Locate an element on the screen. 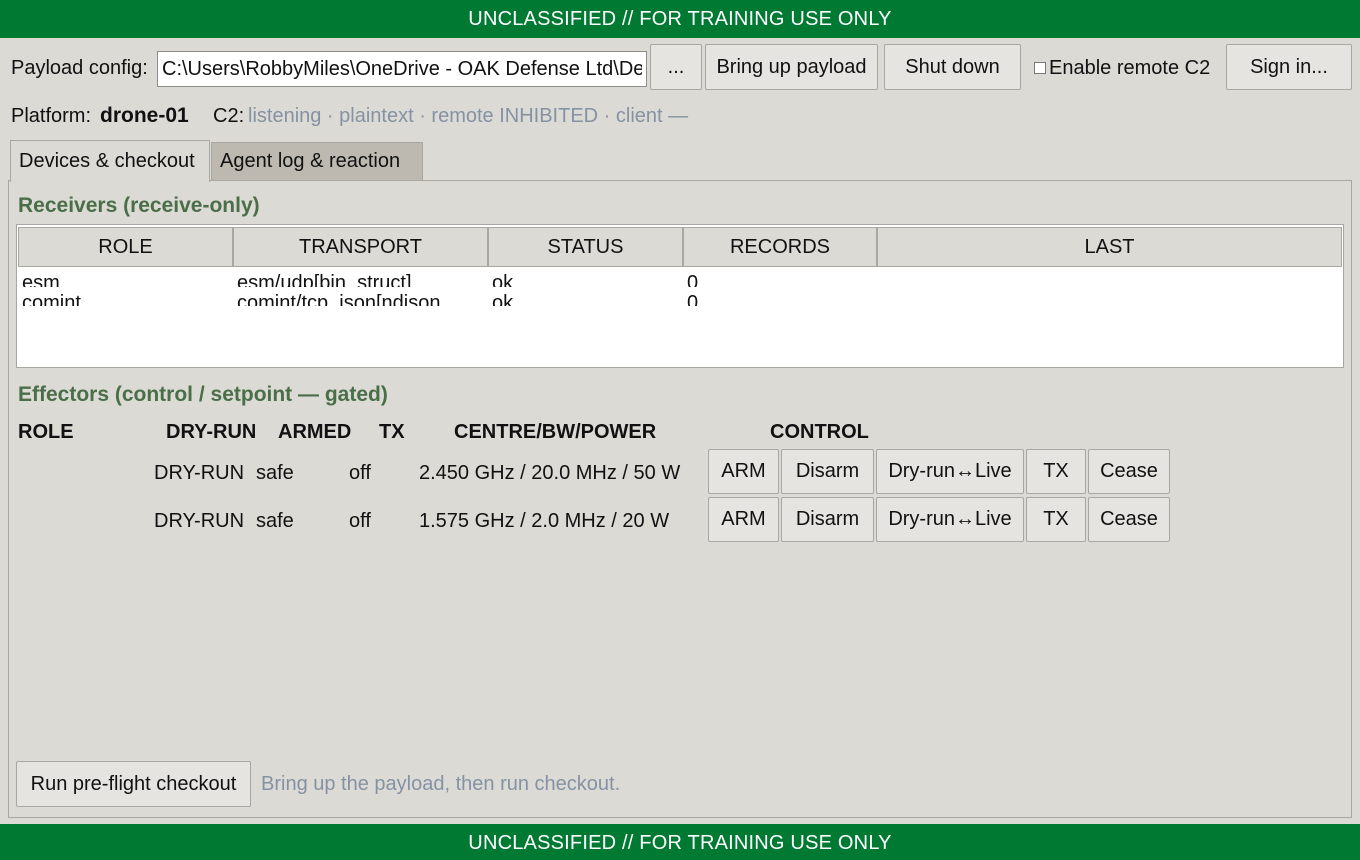  effectors-header-armed: ARMED is located at coordinates (315, 432).